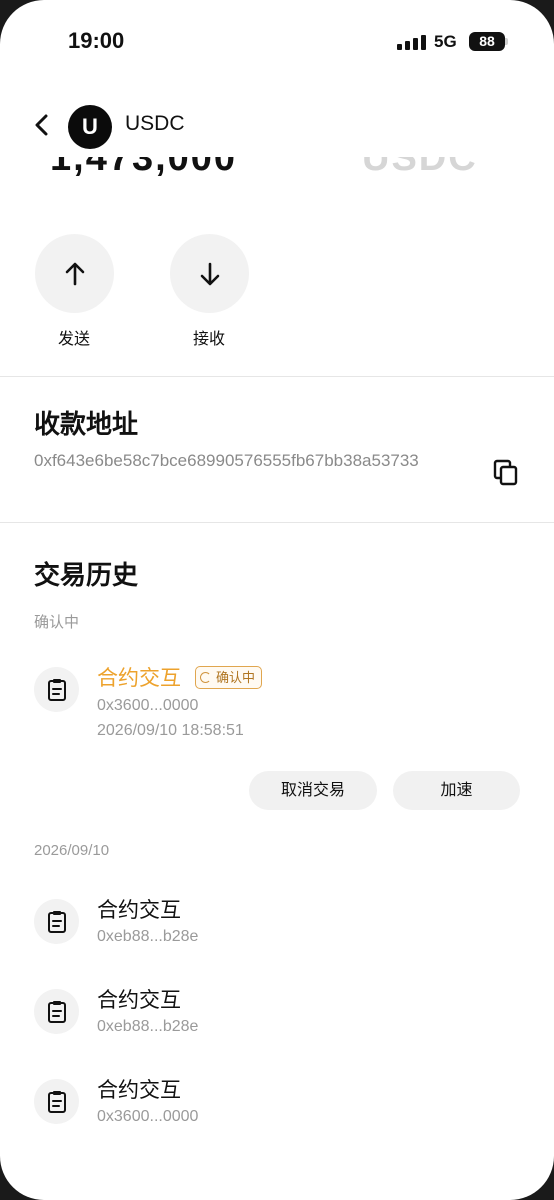  Describe the element at coordinates (155, 123) in the screenshot. I see `token-name: USDC` at that location.